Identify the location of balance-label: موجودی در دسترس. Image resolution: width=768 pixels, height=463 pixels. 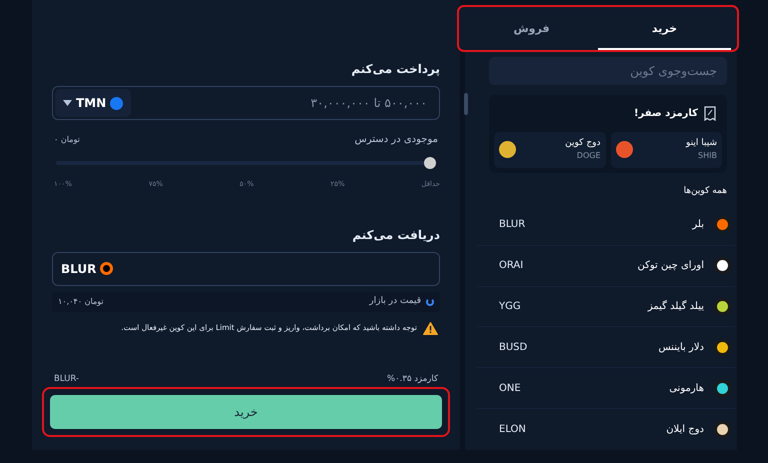
(396, 140).